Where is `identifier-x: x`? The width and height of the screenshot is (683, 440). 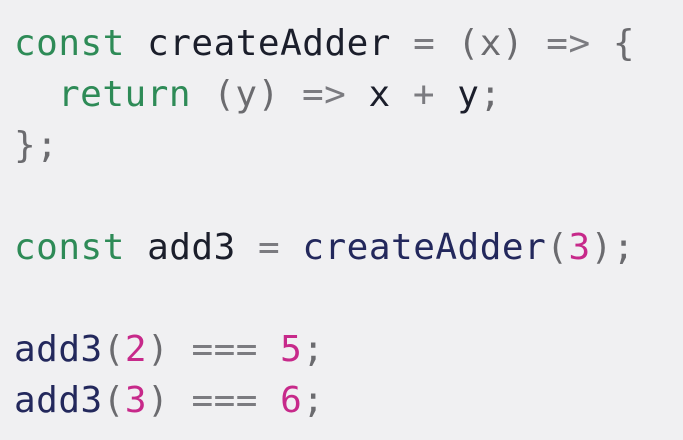 identifier-x: x is located at coordinates (379, 94).